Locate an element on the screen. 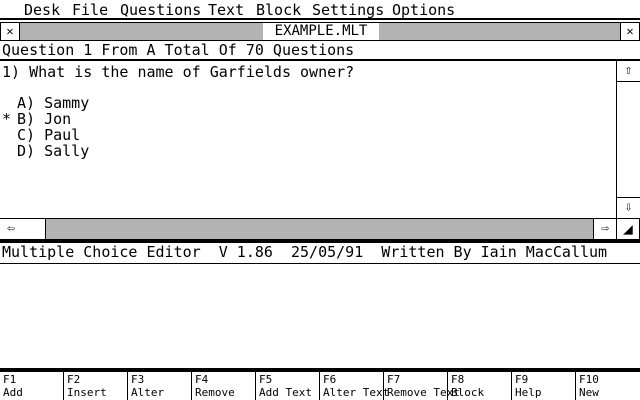  fkey-label: Add Text is located at coordinates (285, 392).